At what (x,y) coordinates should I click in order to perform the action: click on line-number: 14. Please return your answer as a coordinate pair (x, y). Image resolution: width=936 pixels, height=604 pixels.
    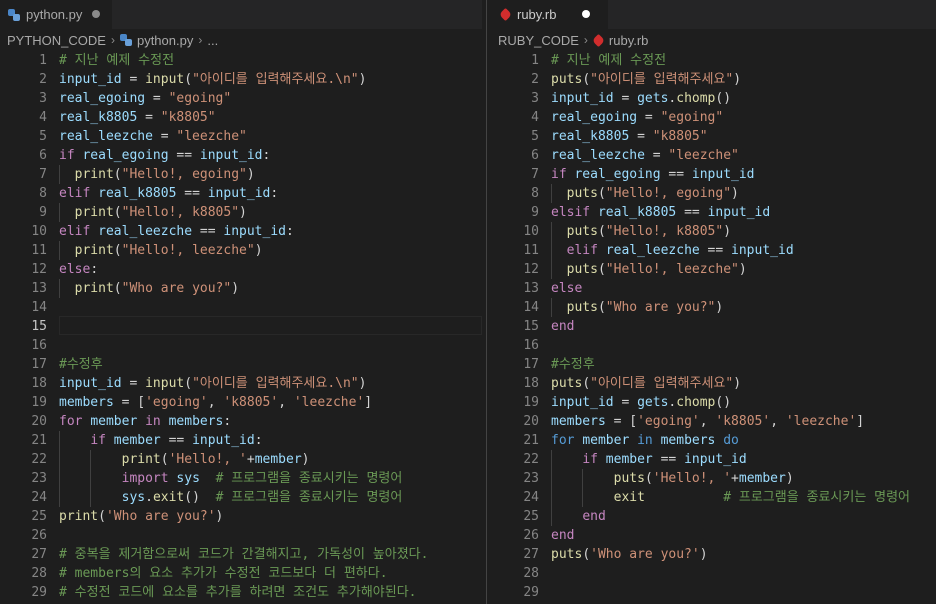
    Looking at the image, I should click on (39, 307).